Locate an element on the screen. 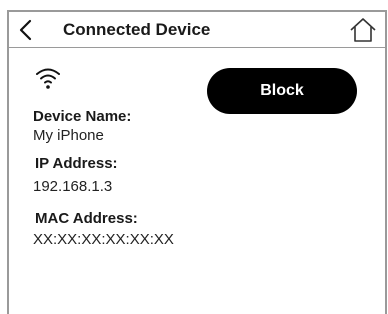 This screenshot has height=314, width=388. home-icon is located at coordinates (363, 30).